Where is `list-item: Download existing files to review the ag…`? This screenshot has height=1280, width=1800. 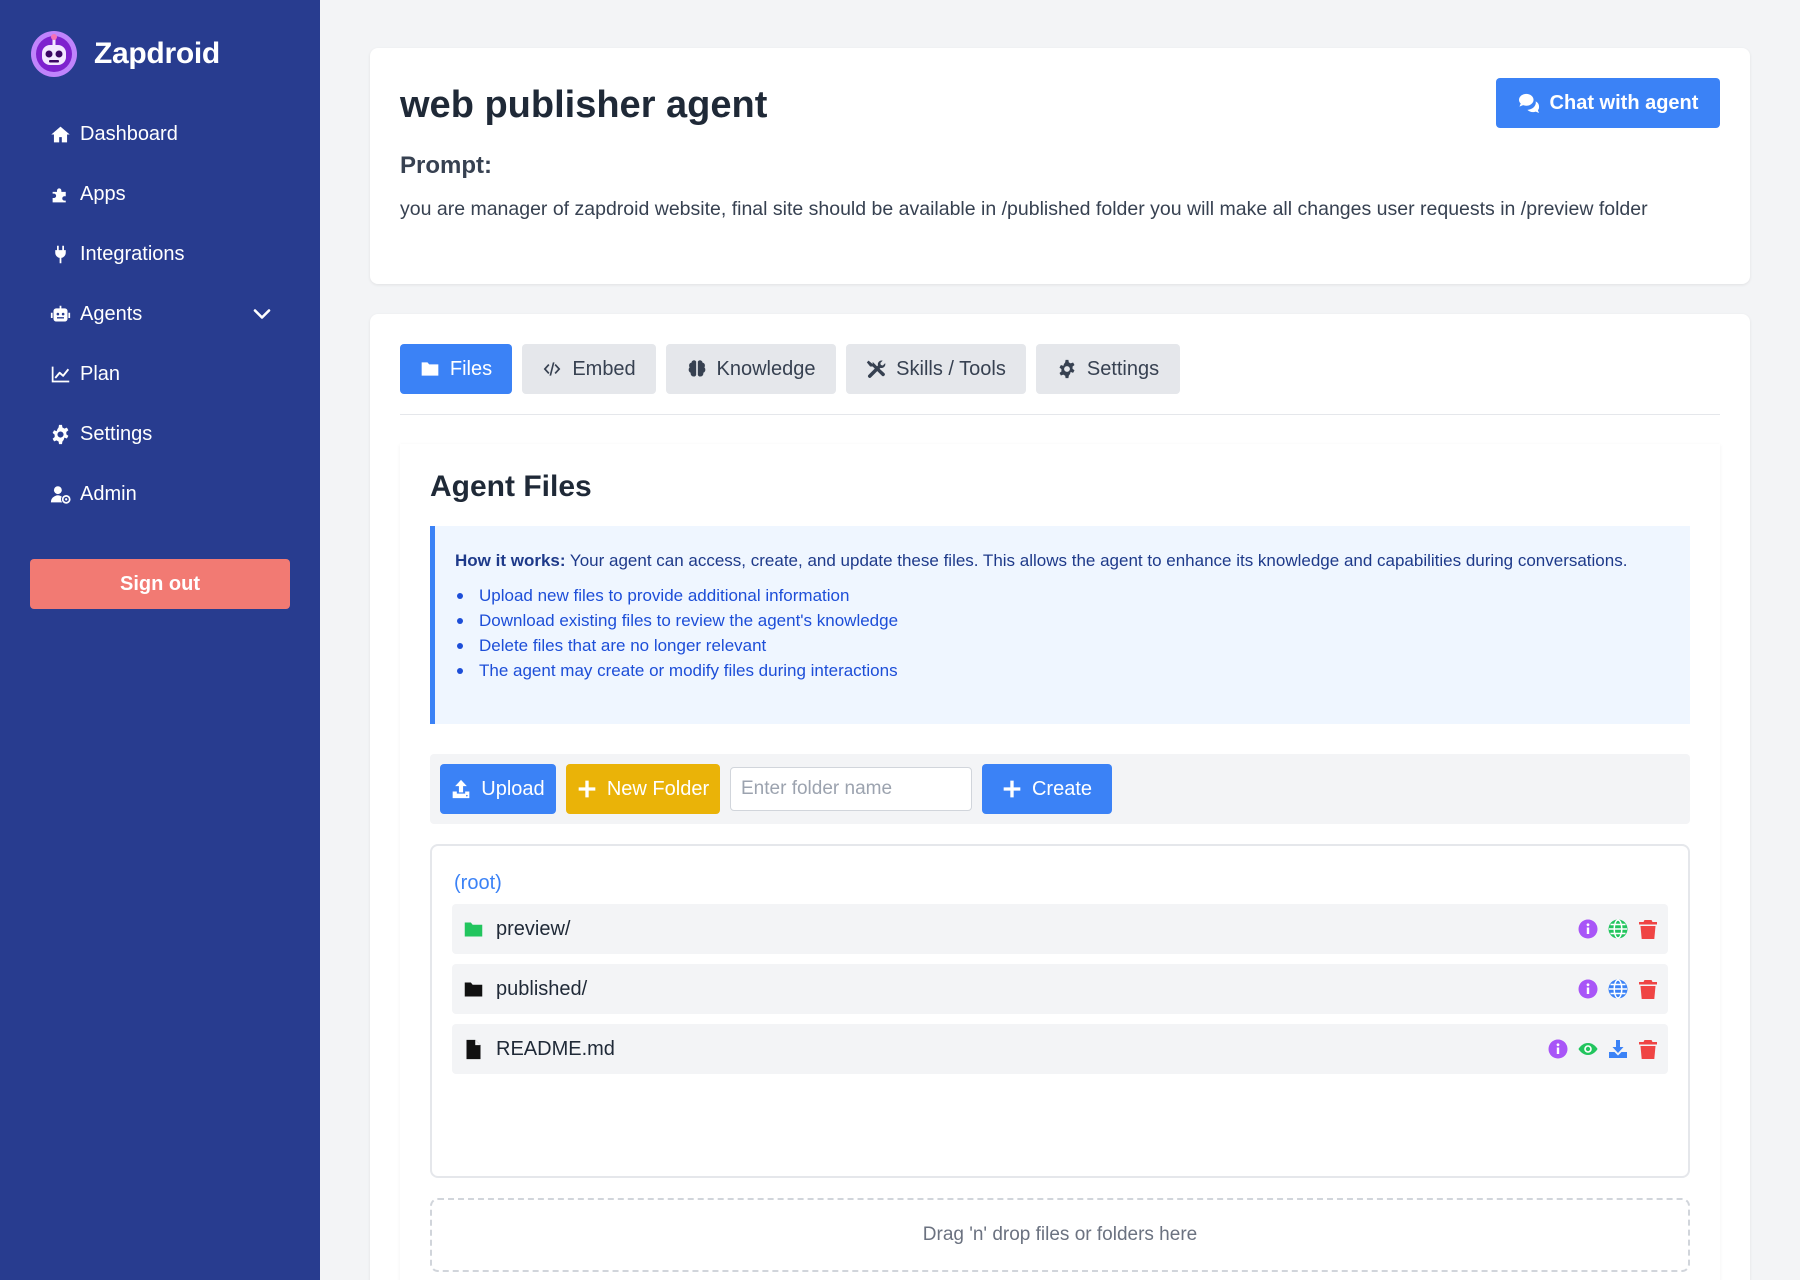 list-item: Download existing files to review the ag… is located at coordinates (1062, 620).